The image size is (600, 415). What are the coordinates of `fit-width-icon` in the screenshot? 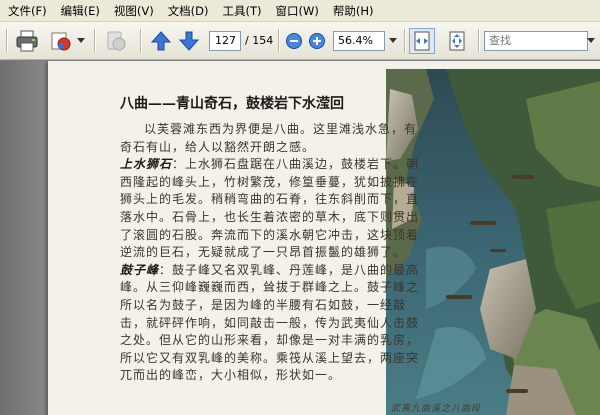 It's located at (422, 41).